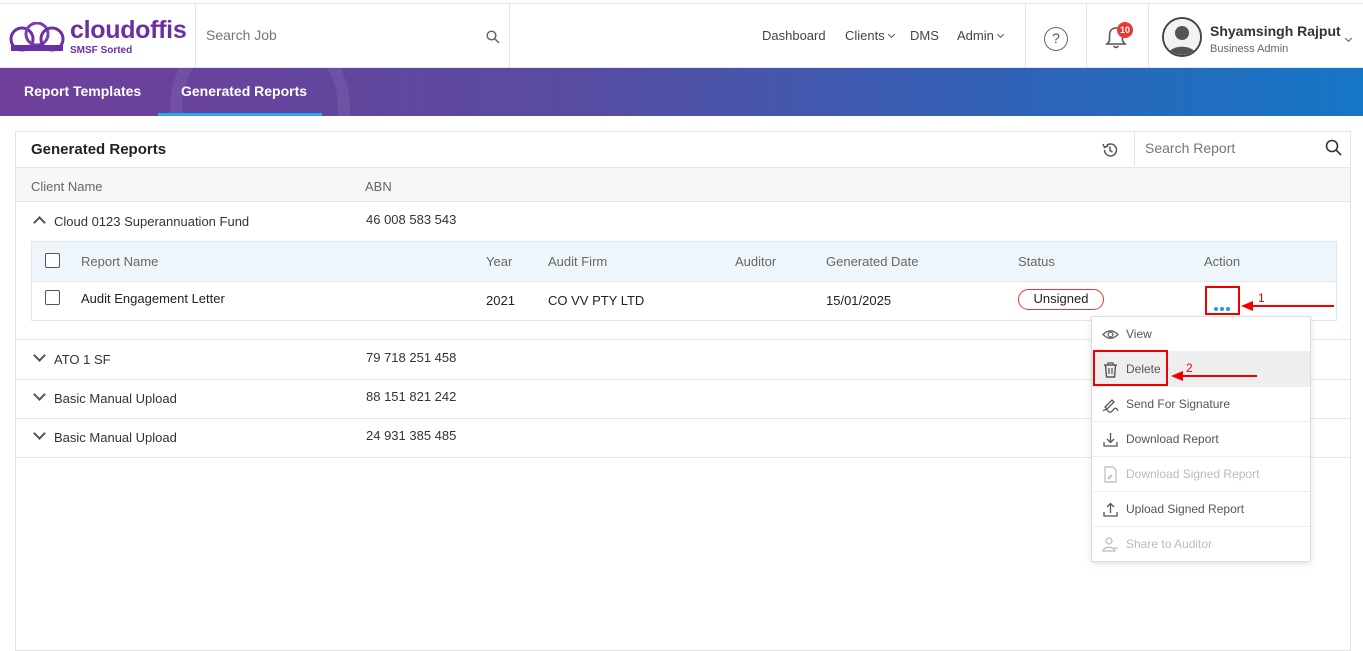 The height and width of the screenshot is (651, 1363). What do you see at coordinates (411, 396) in the screenshot?
I see `client-abn: 88 151 821 242` at bounding box center [411, 396].